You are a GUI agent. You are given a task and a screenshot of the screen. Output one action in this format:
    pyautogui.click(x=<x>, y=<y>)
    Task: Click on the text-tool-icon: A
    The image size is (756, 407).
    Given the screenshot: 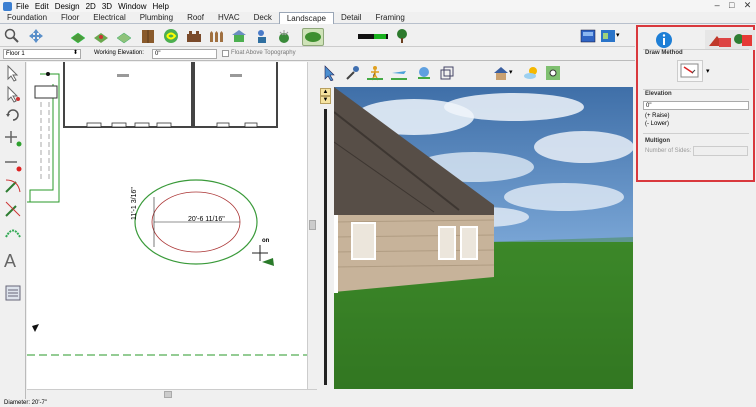 What is the action you would take?
    pyautogui.click(x=13, y=261)
    